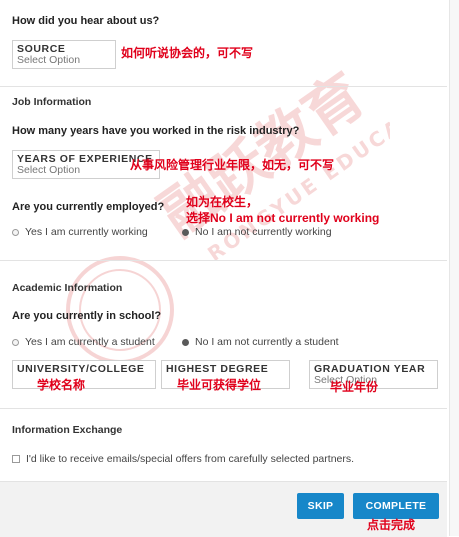 This screenshot has height=537, width=459. Describe the element at coordinates (67, 430) in the screenshot. I see `info-exchange-title: Information Exchange` at that location.